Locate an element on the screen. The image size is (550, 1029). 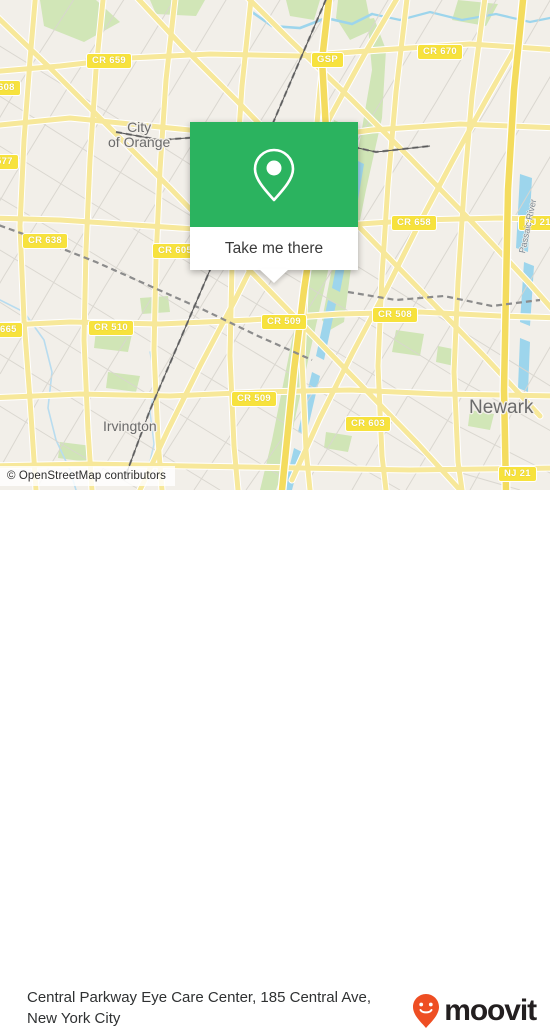
place-label: Newark is located at coordinates (501, 407).